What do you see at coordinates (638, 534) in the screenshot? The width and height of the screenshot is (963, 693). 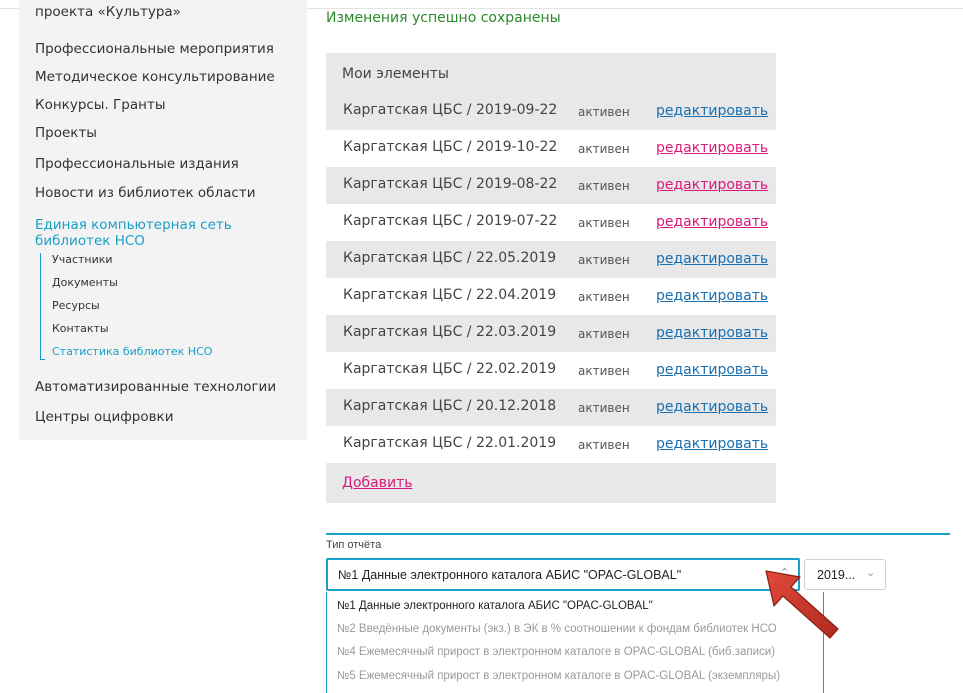 I see `report-divider` at bounding box center [638, 534].